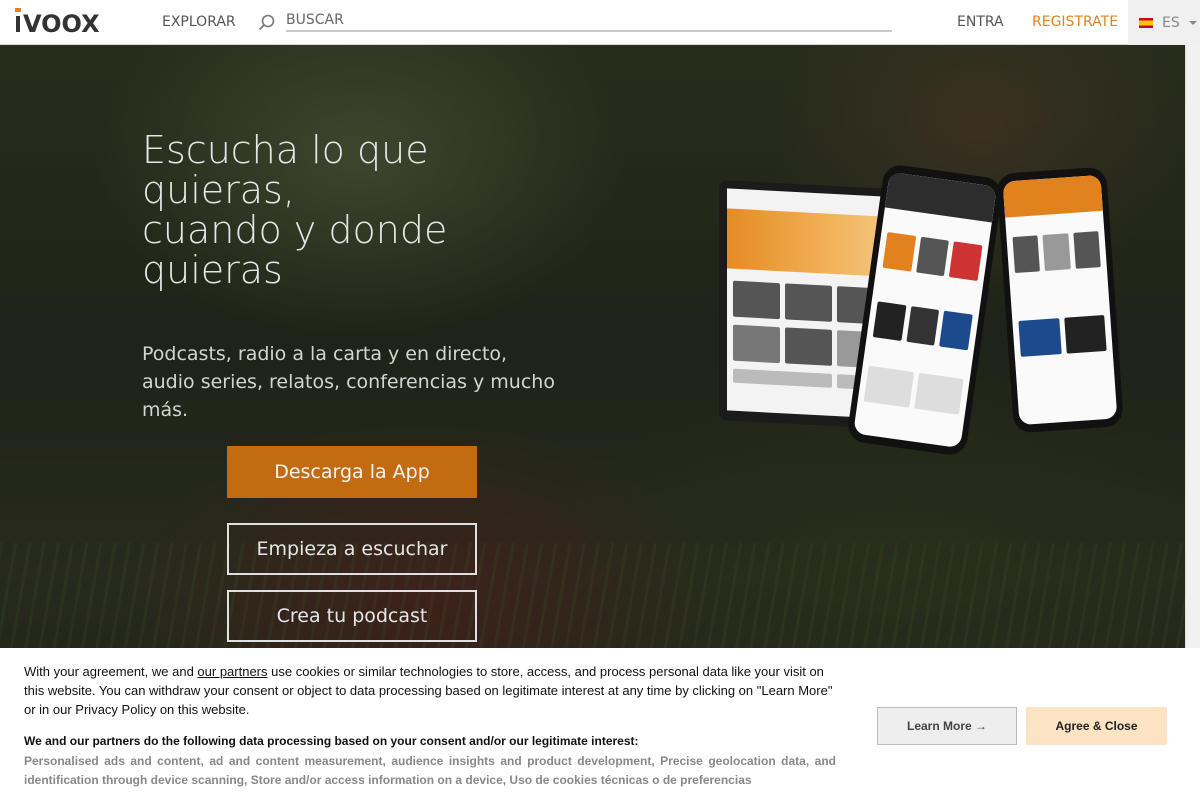  I want to click on spain-flag-icon, so click(1146, 22).